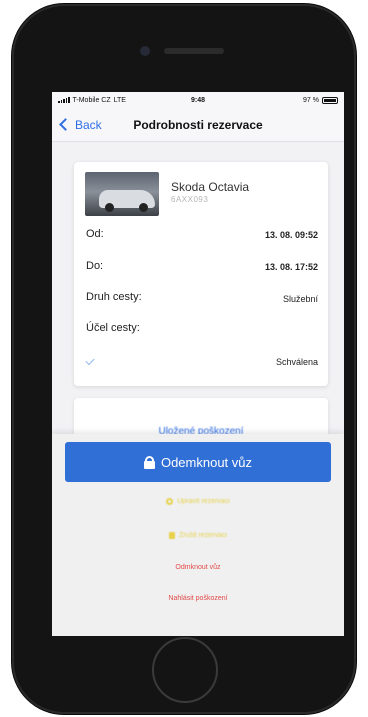 The height and width of the screenshot is (717, 368). I want to click on cancel-reservation-button: Zrušit rezervaci, so click(198, 535).